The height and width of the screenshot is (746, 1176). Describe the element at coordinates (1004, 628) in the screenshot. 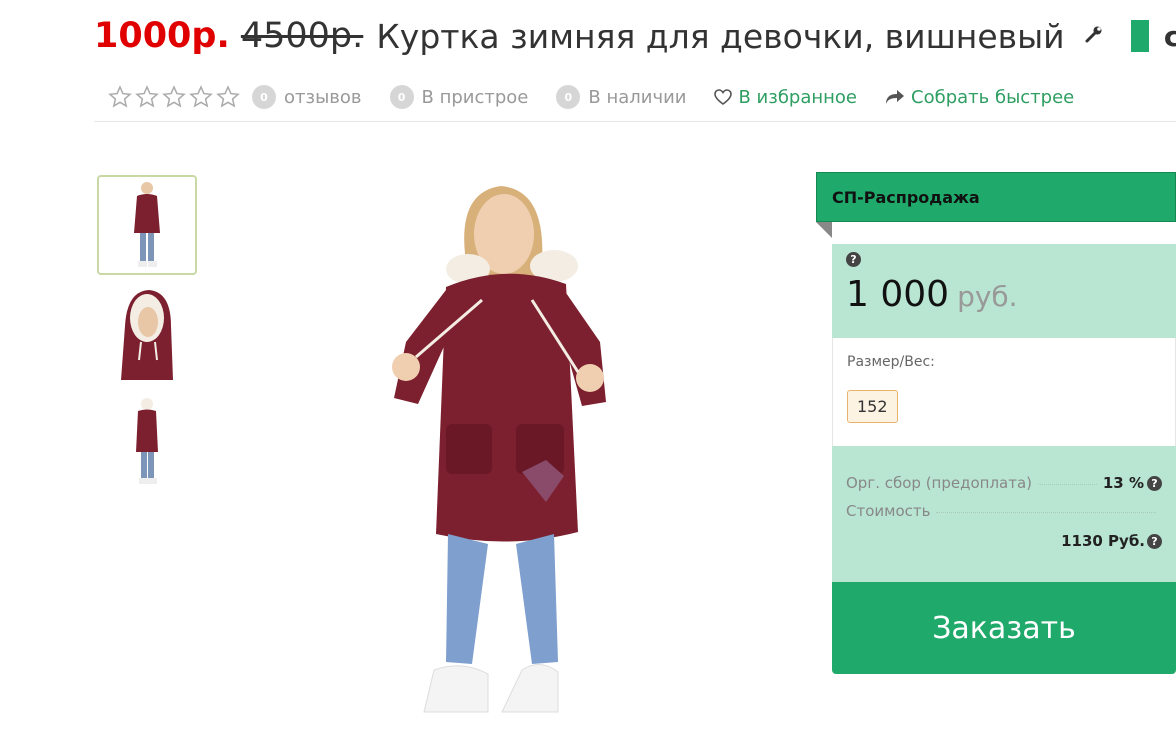

I see `order-button: Заказать` at that location.